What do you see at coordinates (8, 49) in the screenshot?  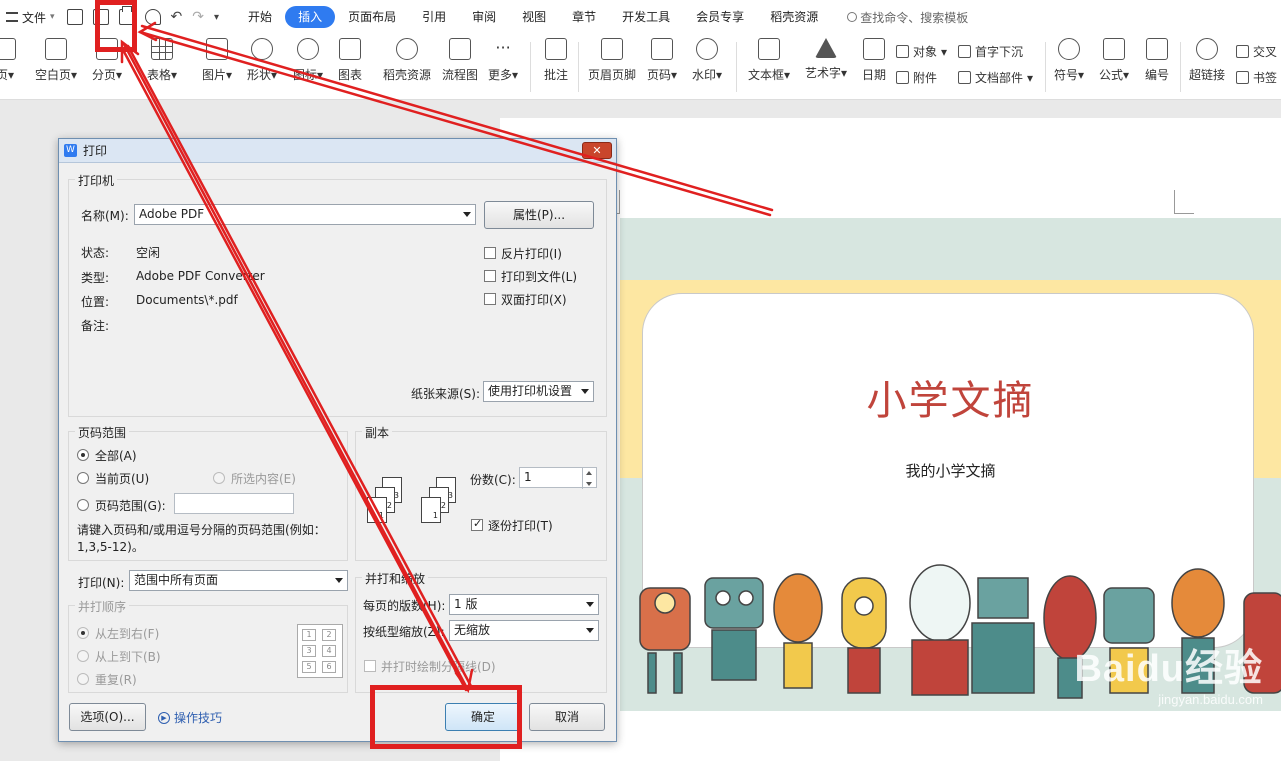 I see `page-icon` at bounding box center [8, 49].